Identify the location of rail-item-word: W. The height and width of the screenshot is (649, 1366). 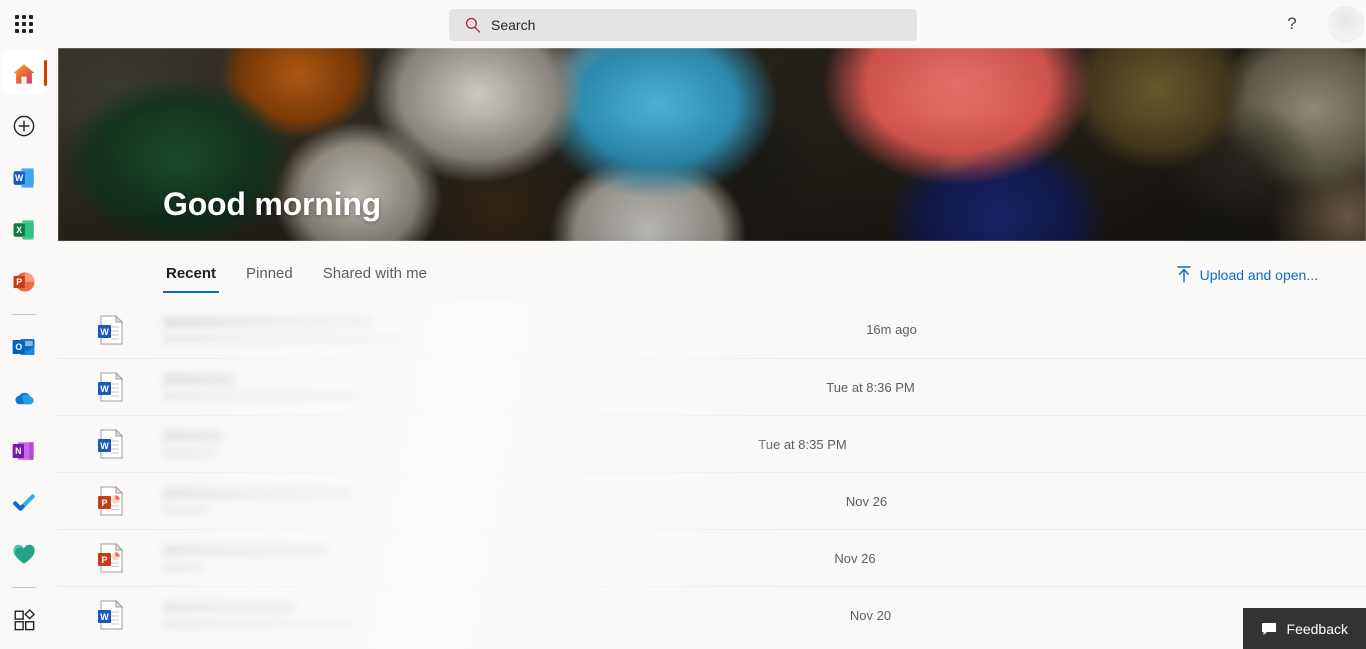
(24, 178).